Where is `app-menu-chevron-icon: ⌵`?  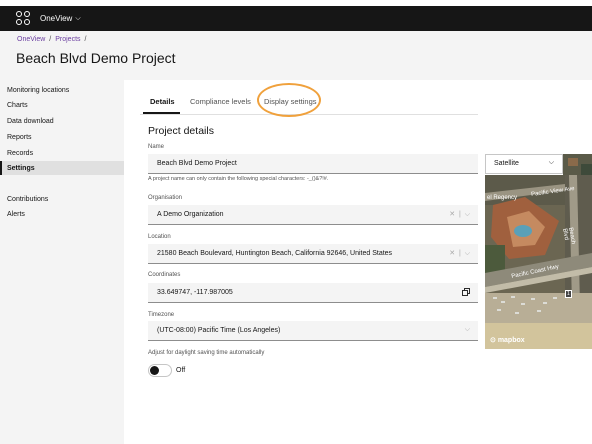
app-menu-chevron-icon: ⌵ is located at coordinates (77, 19).